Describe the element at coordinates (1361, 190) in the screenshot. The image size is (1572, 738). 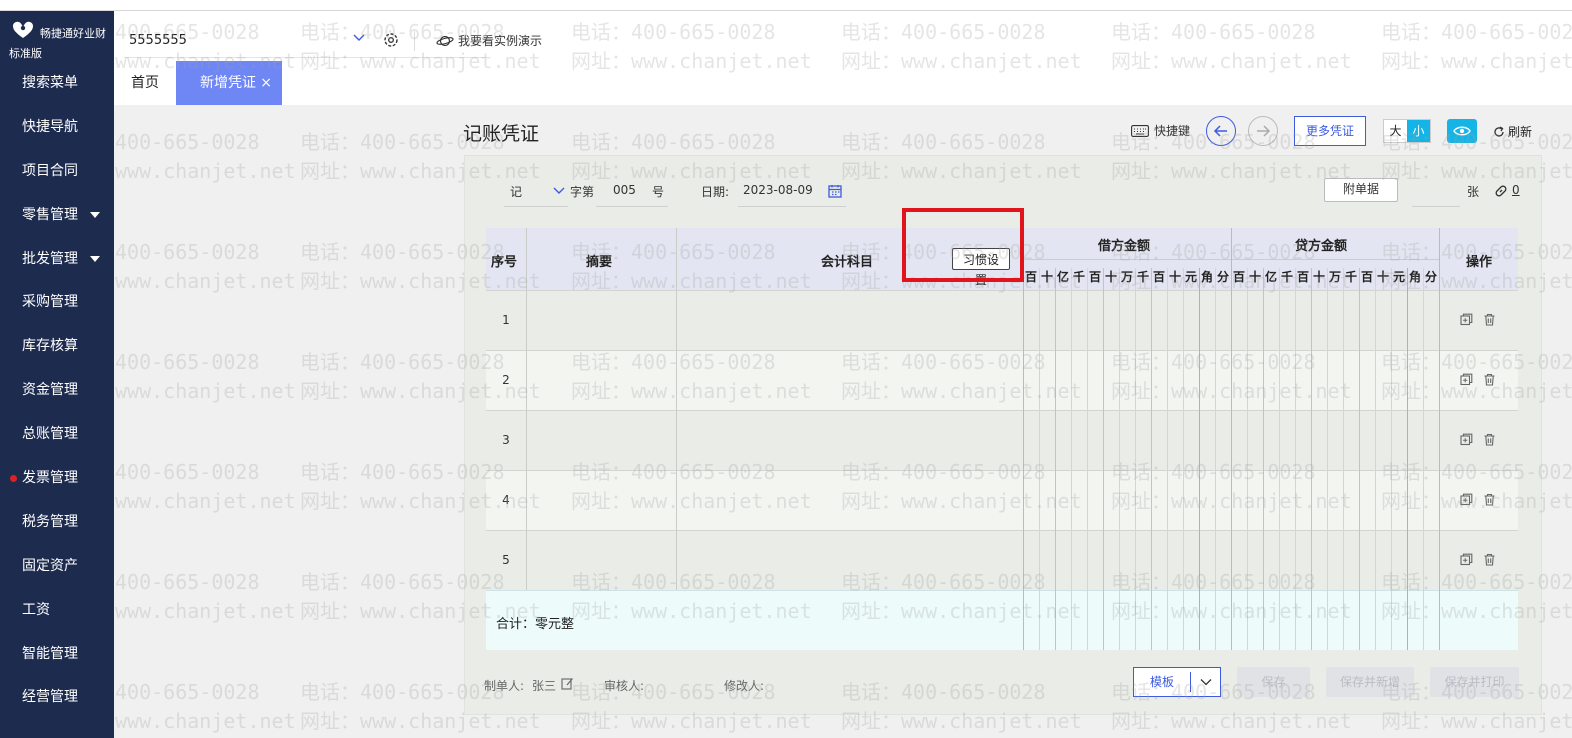
I see `attachment-button: 附单据` at that location.